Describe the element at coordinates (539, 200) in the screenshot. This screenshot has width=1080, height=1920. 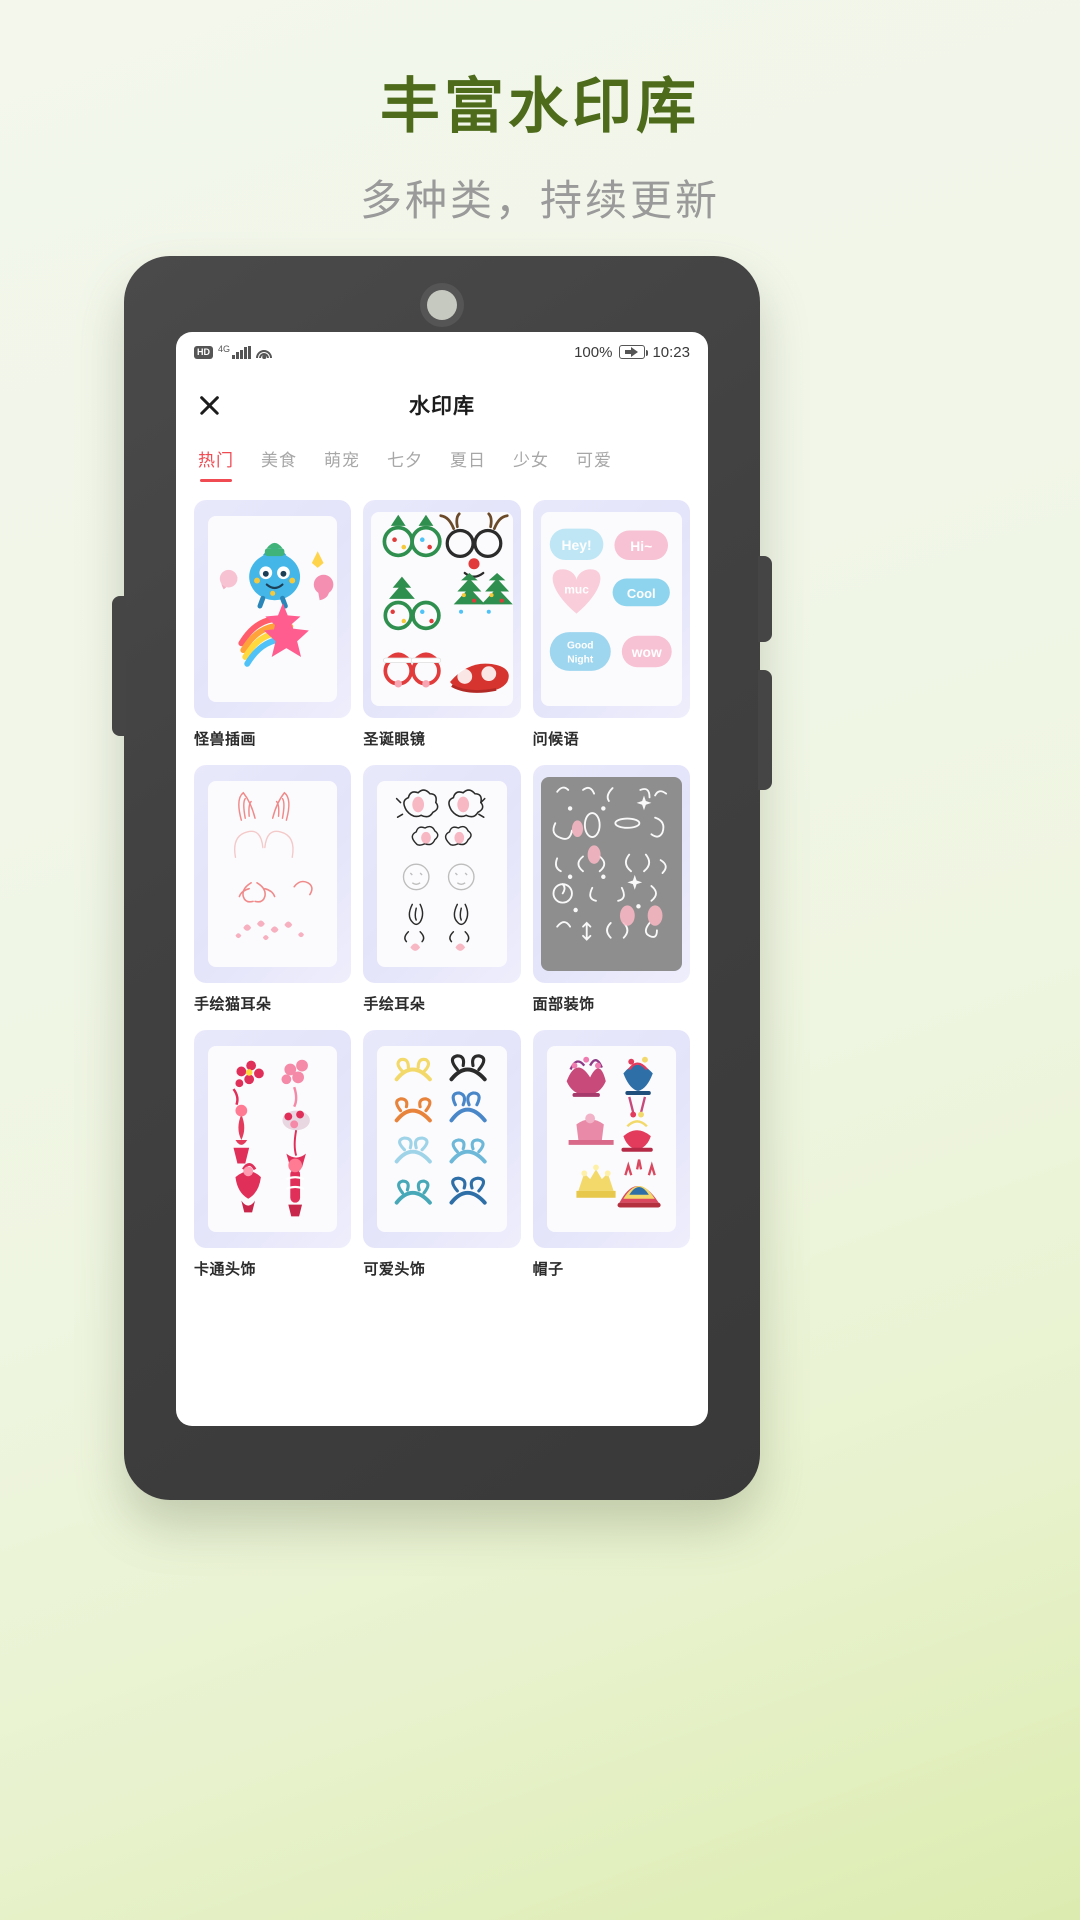
I see `page-subtitle: 多种类，持续更新` at that location.